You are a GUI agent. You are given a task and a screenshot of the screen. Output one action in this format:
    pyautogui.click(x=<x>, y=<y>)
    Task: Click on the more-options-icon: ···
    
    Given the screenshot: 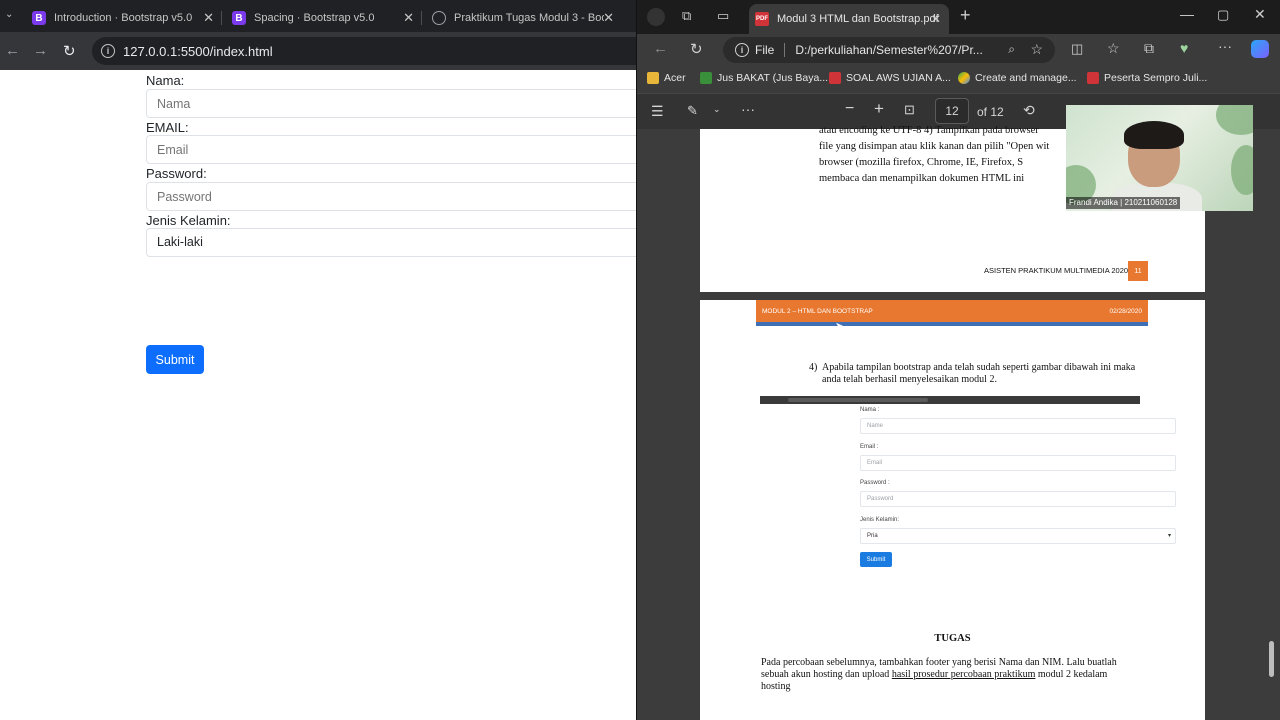 What is the action you would take?
    pyautogui.click(x=1225, y=46)
    